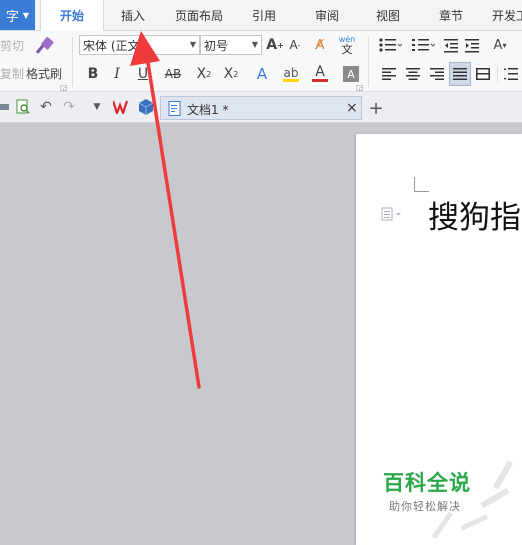 Image resolution: width=522 pixels, height=545 pixels. What do you see at coordinates (44, 73) in the screenshot?
I see `format-painter-button: 格式刷` at bounding box center [44, 73].